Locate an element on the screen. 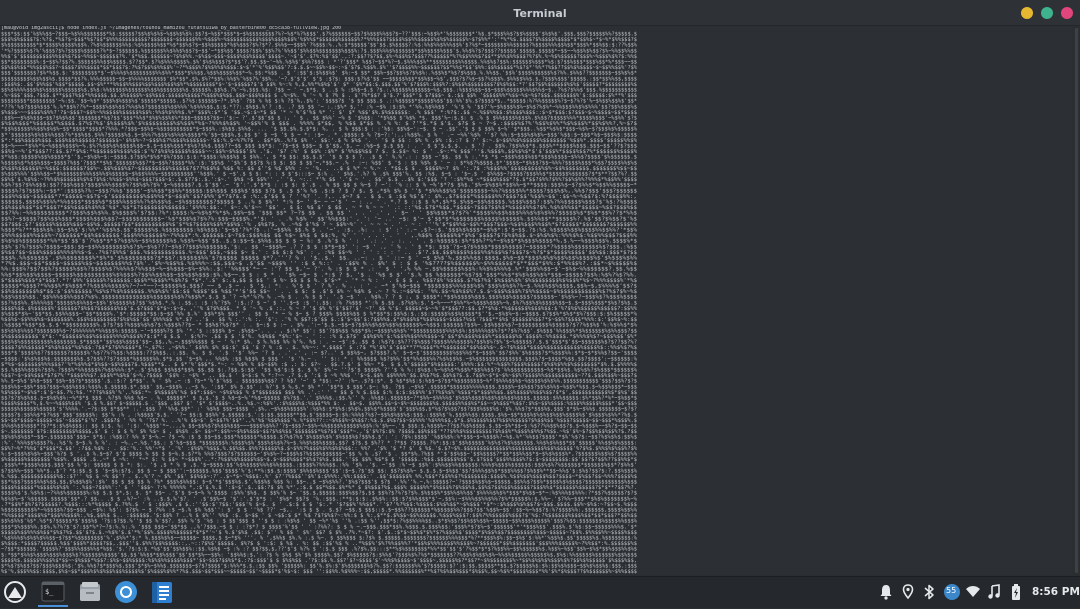  taskbar-app-editor is located at coordinates (162, 592).